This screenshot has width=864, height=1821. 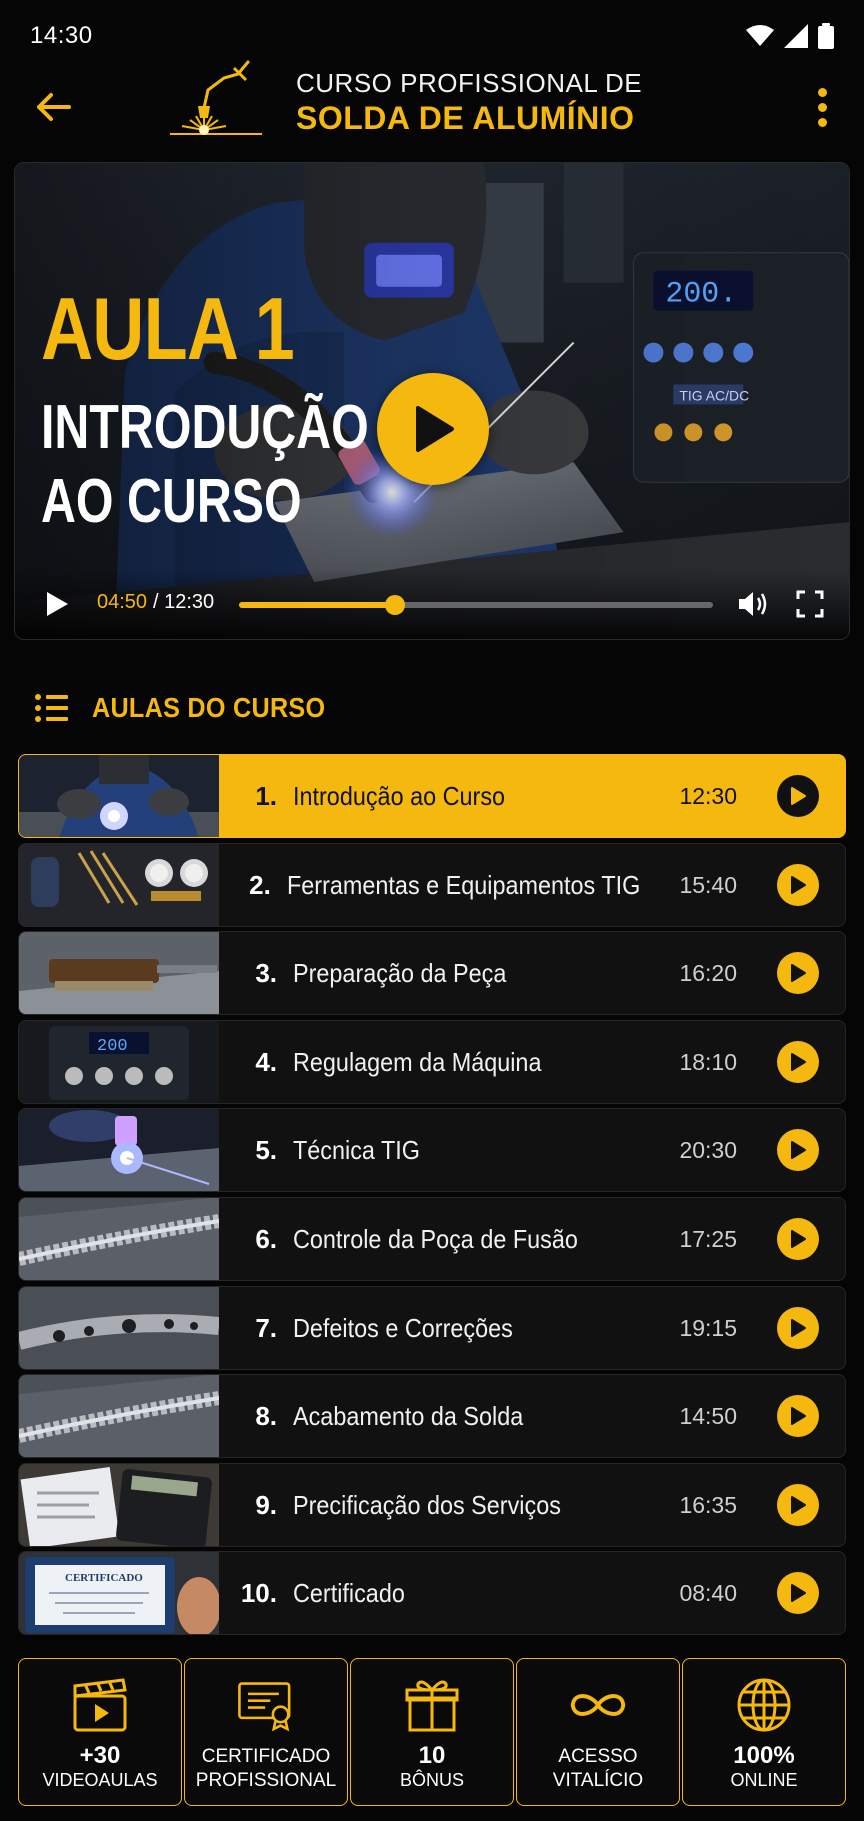 I want to click on certificate-icon, so click(x=264, y=1707).